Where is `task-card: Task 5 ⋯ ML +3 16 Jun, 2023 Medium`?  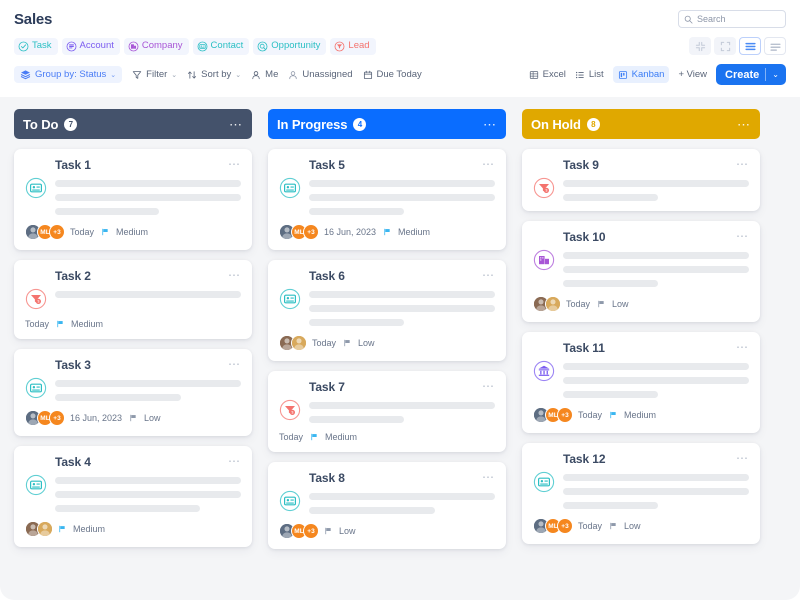 task-card: Task 5 ⋯ ML +3 16 Jun, 2023 Medium is located at coordinates (387, 199).